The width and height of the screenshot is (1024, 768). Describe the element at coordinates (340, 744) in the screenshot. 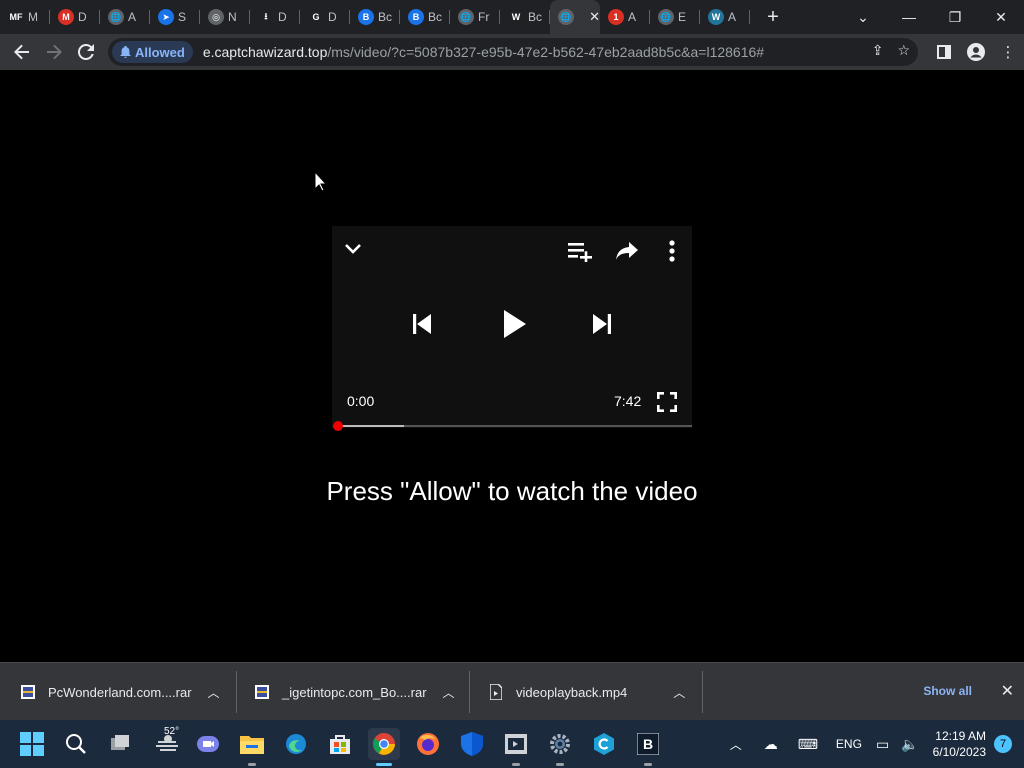

I see `microsoft-store-button` at that location.